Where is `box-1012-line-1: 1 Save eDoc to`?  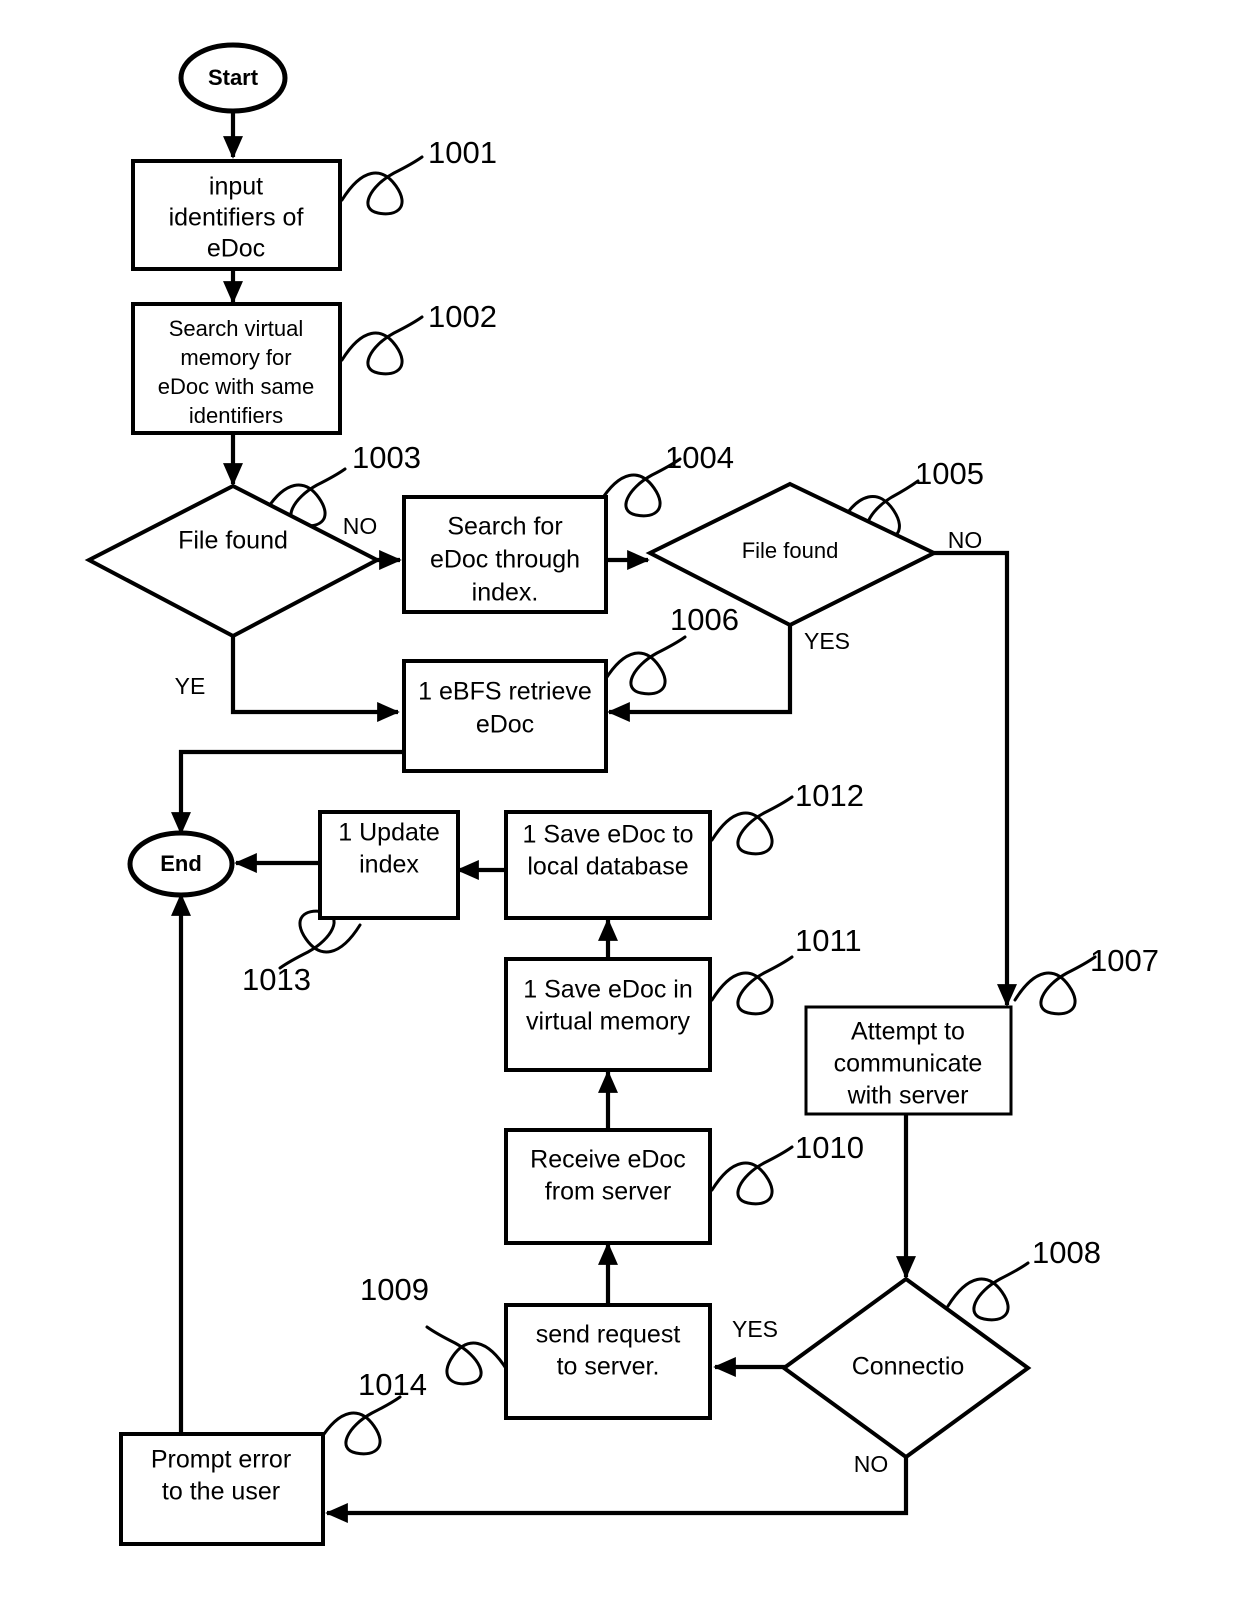
box-1012-line-1: 1 Save eDoc to is located at coordinates (608, 835).